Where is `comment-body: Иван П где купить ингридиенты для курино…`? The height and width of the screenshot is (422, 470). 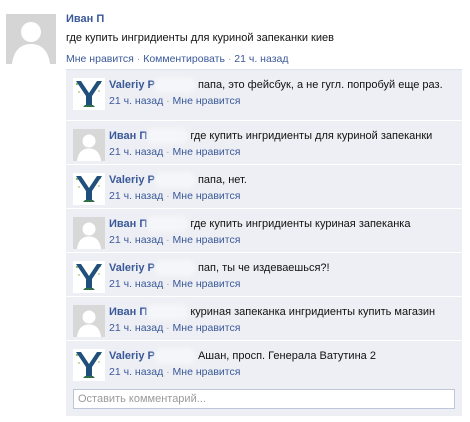
comment-body: Иван П где купить ингридиенты для курино… is located at coordinates (282, 143).